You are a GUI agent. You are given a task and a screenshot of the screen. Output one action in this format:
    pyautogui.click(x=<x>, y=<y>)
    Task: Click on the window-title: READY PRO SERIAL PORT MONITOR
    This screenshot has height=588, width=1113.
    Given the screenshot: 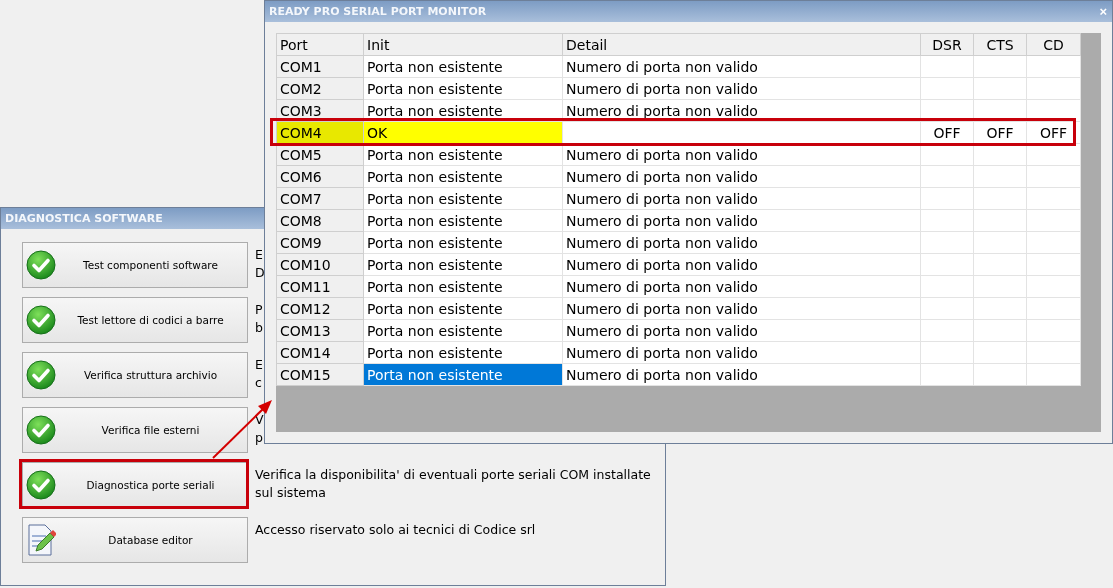 What is the action you would take?
    pyautogui.click(x=378, y=12)
    